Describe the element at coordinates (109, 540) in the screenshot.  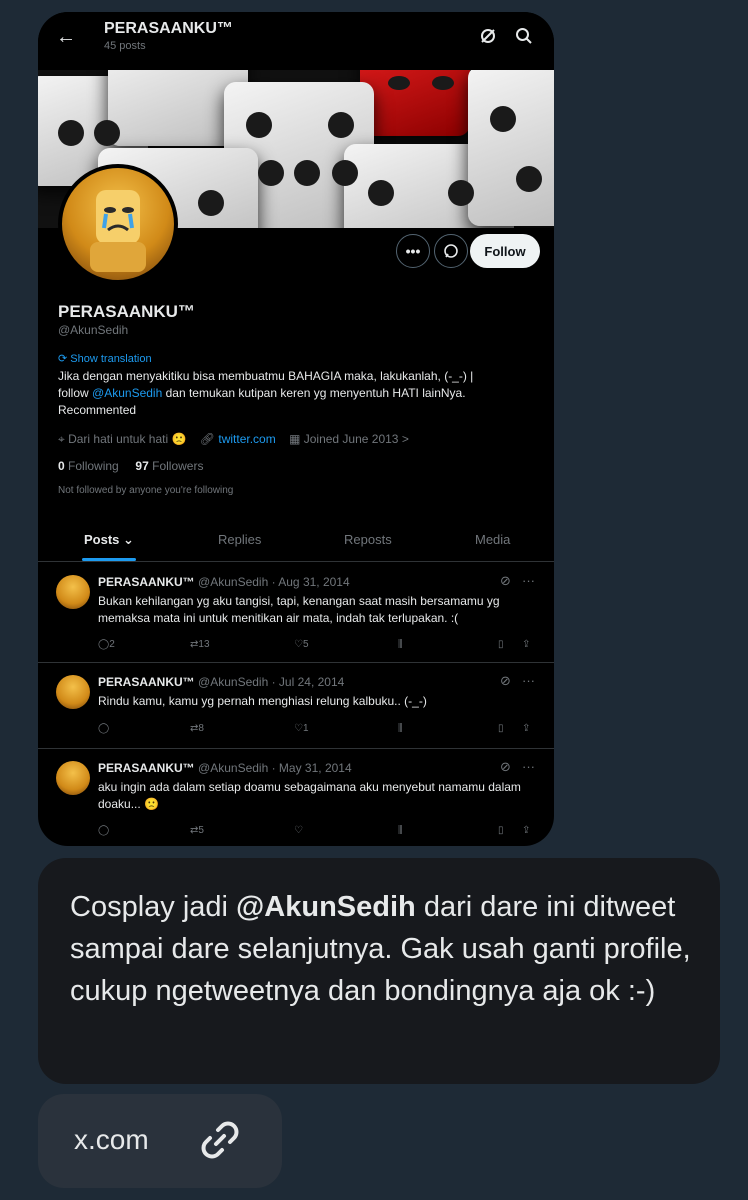
I see `tab-posts: Posts ⌄` at that location.